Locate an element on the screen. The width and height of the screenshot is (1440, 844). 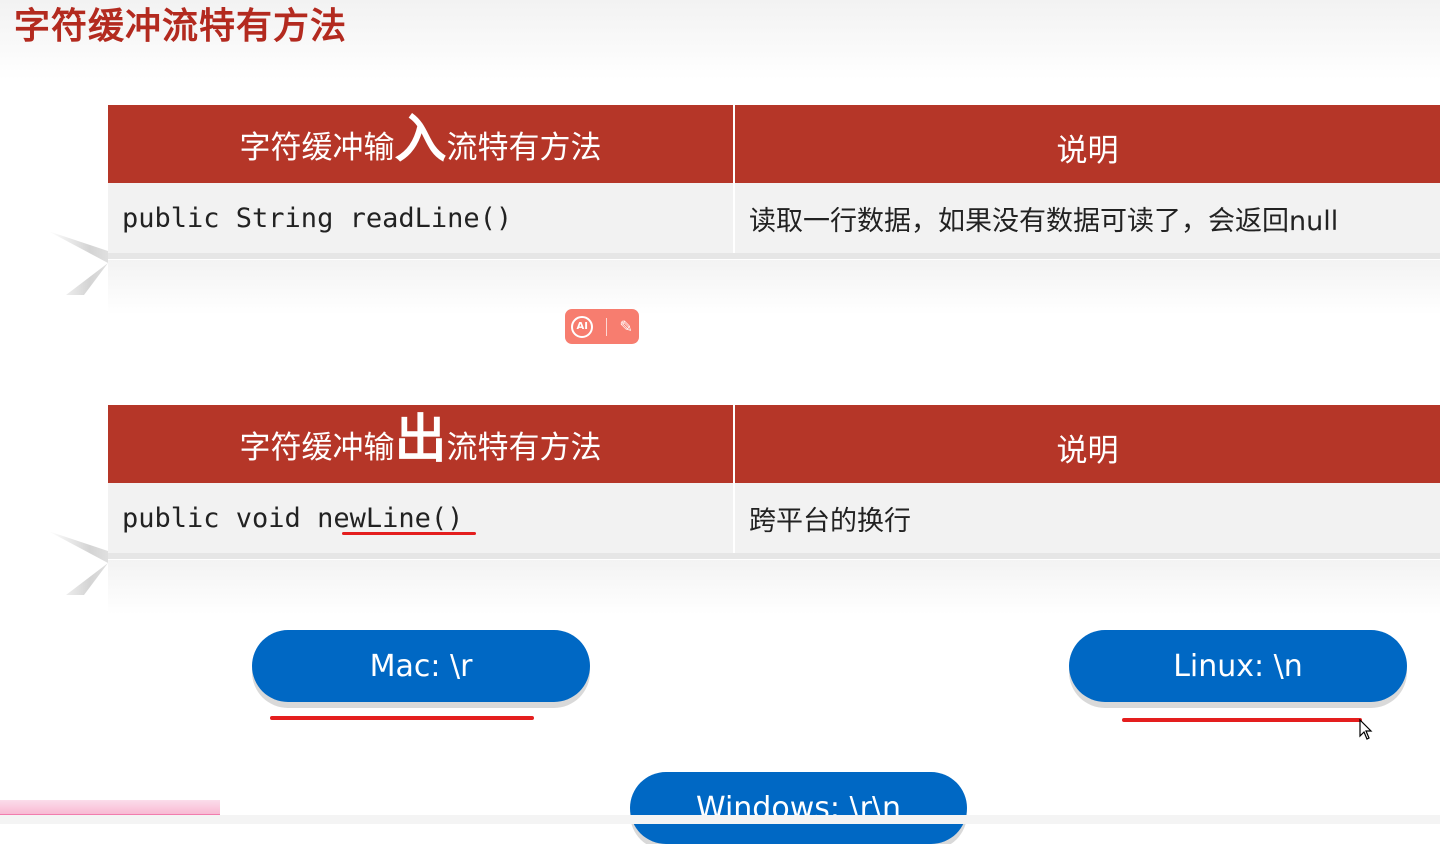
method-signature: public void newLine() is located at coordinates (421, 518).